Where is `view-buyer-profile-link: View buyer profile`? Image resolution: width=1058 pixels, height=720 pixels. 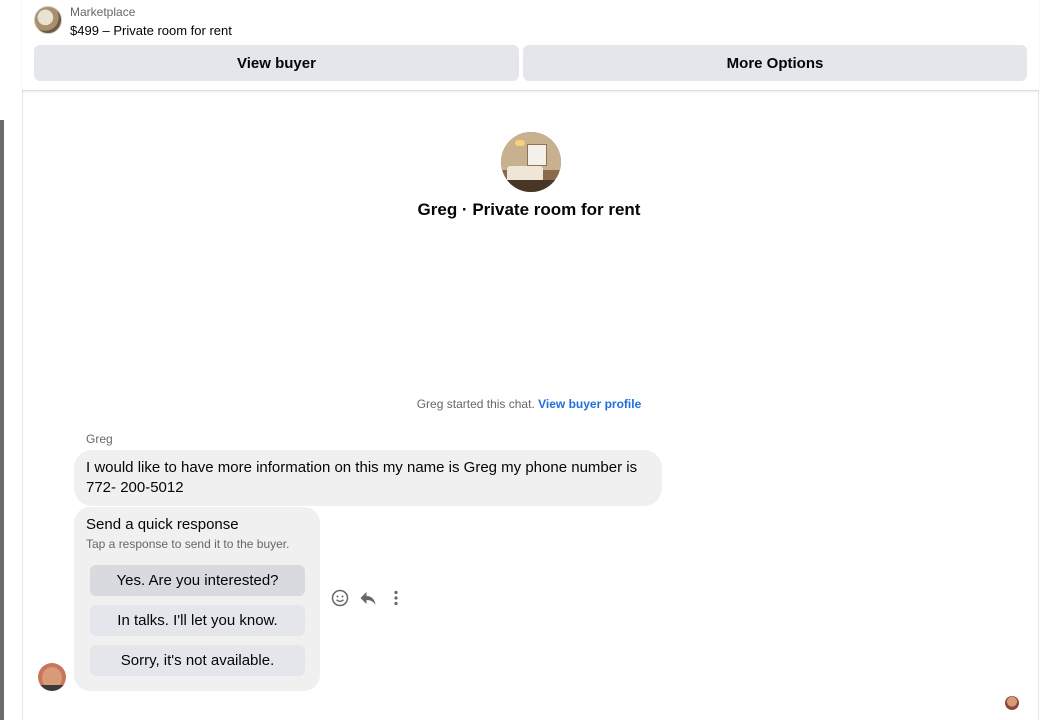
view-buyer-profile-link: View buyer profile is located at coordinates (589, 404).